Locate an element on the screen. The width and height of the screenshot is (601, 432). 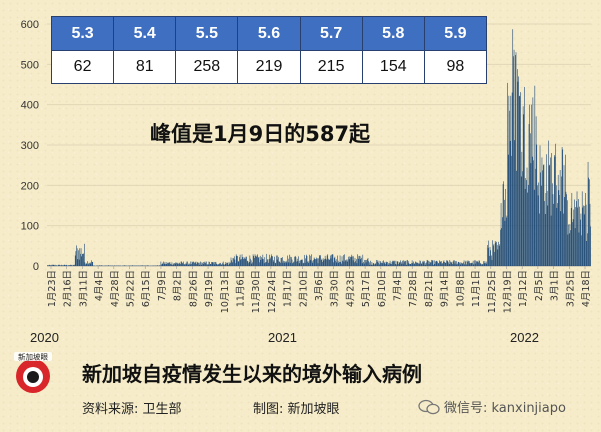
table-date-cell: 5.6 is located at coordinates (269, 33).